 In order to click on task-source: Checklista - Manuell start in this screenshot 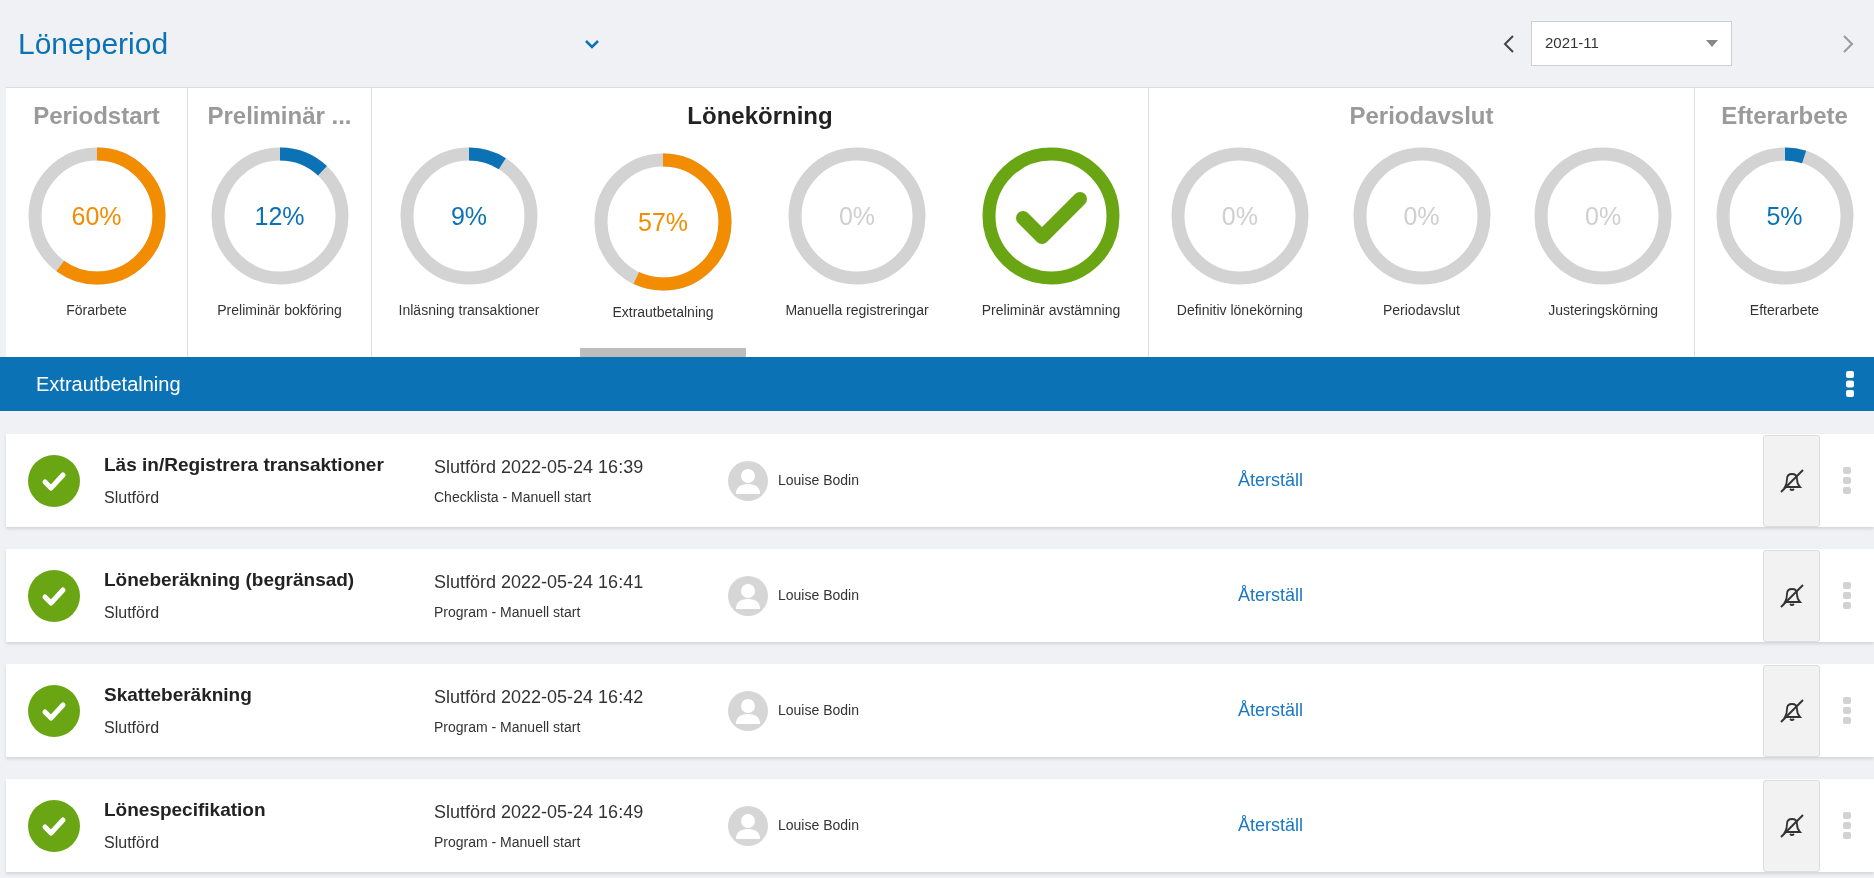, I will do `click(513, 497)`.